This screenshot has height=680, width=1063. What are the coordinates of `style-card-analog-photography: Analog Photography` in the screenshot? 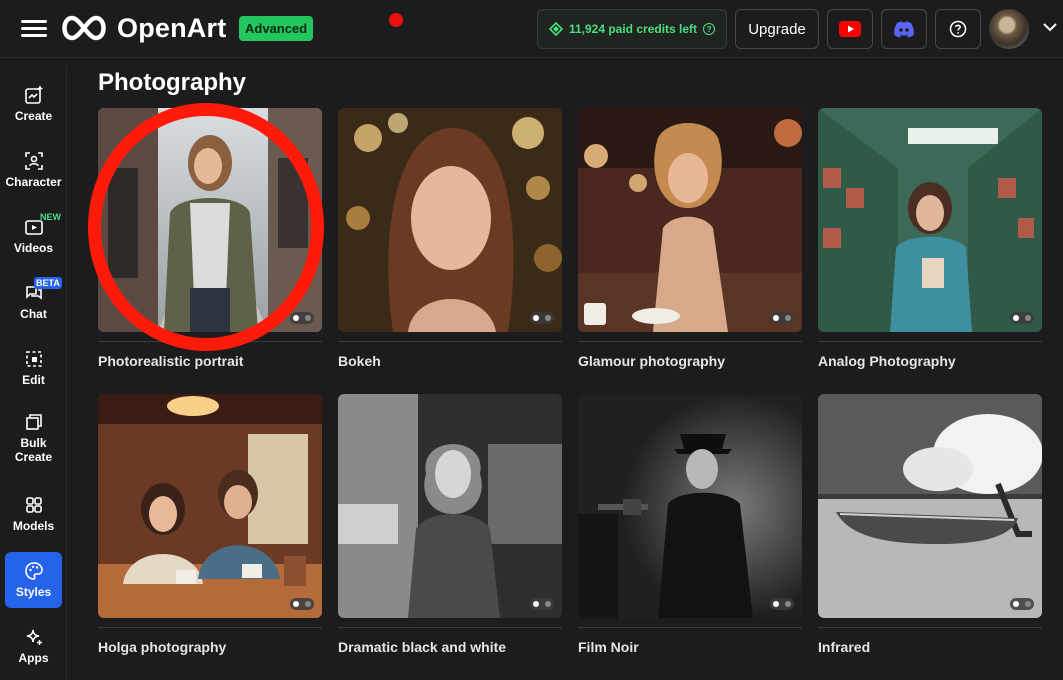 It's located at (930, 238).